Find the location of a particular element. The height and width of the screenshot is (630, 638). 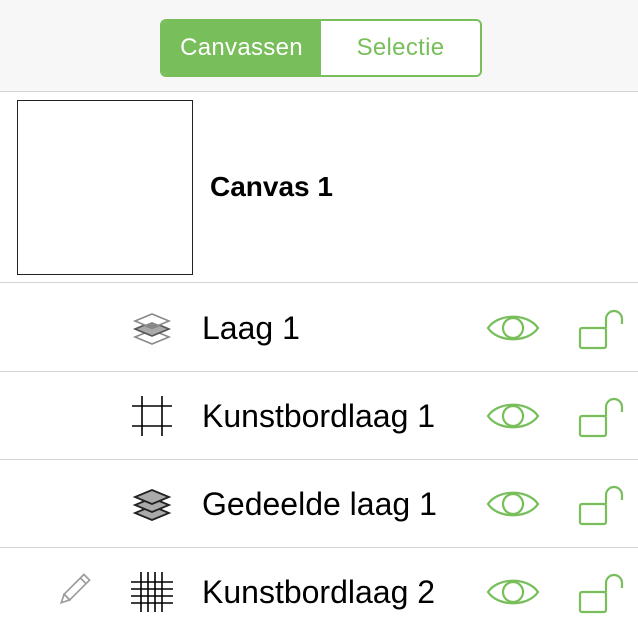

layer-row: Kunstbordlaag 2 is located at coordinates (319, 589).